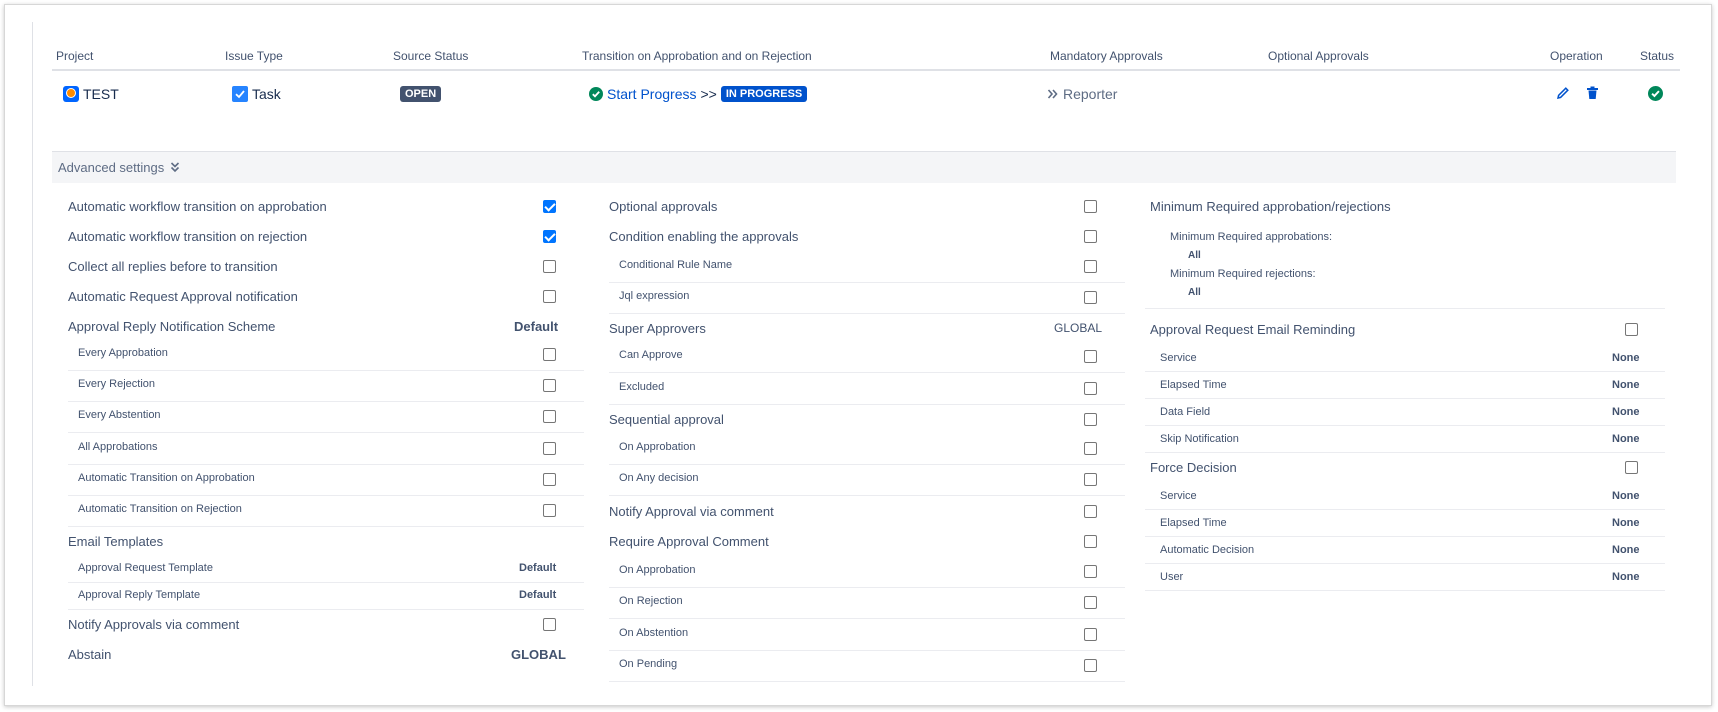  What do you see at coordinates (538, 595) in the screenshot?
I see `approval-reply-template-value: Default` at bounding box center [538, 595].